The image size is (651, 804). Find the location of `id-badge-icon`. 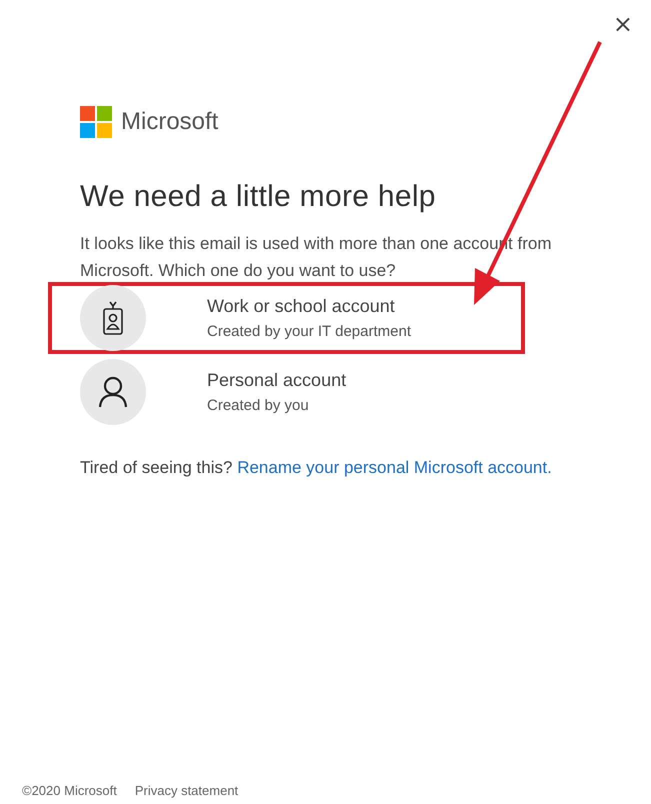

id-badge-icon is located at coordinates (113, 318).